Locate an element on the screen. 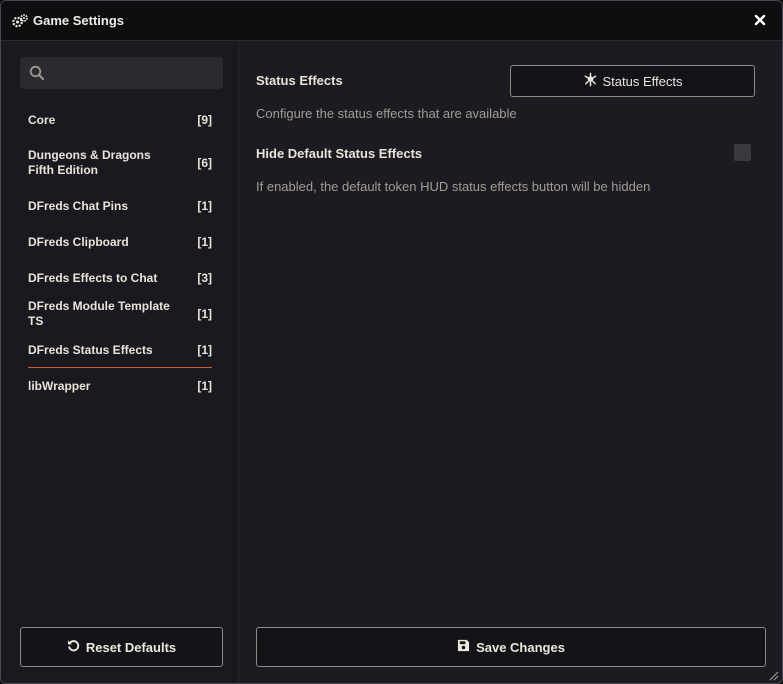  biohazard-icon is located at coordinates (590, 81).